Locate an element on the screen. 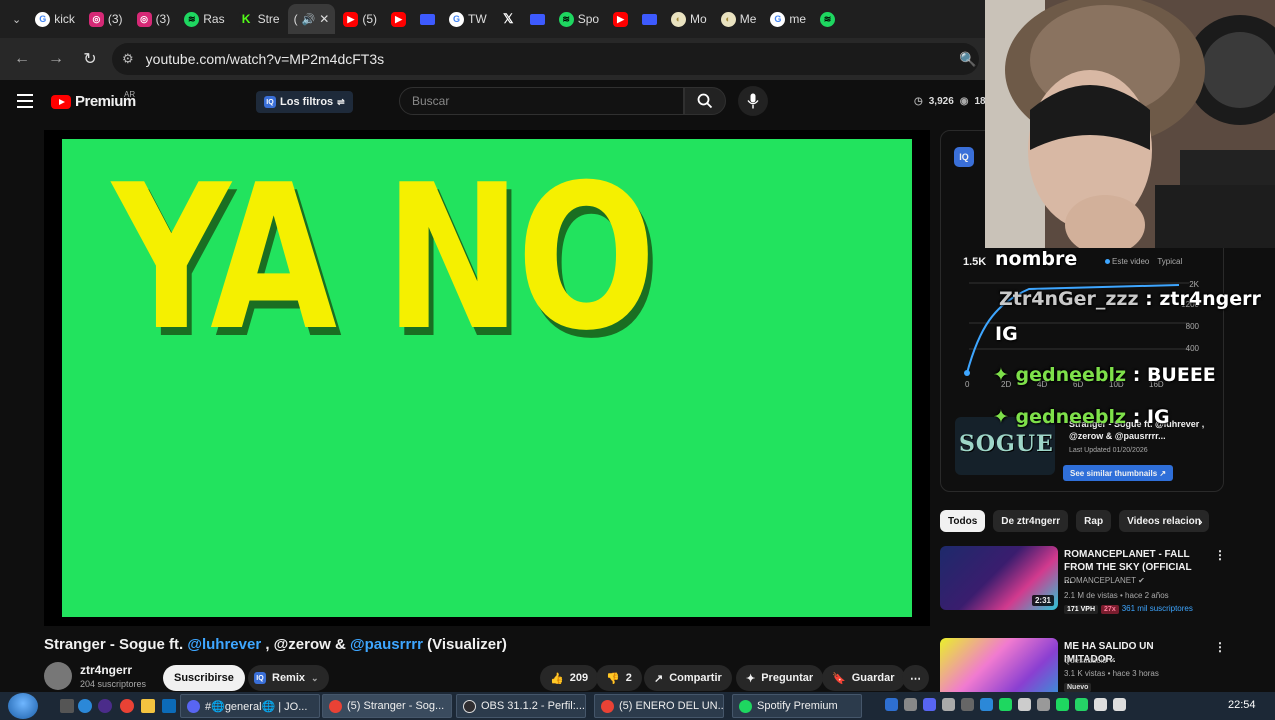 The width and height of the screenshot is (1275, 720). browser-tab: K Stre is located at coordinates (259, 19).